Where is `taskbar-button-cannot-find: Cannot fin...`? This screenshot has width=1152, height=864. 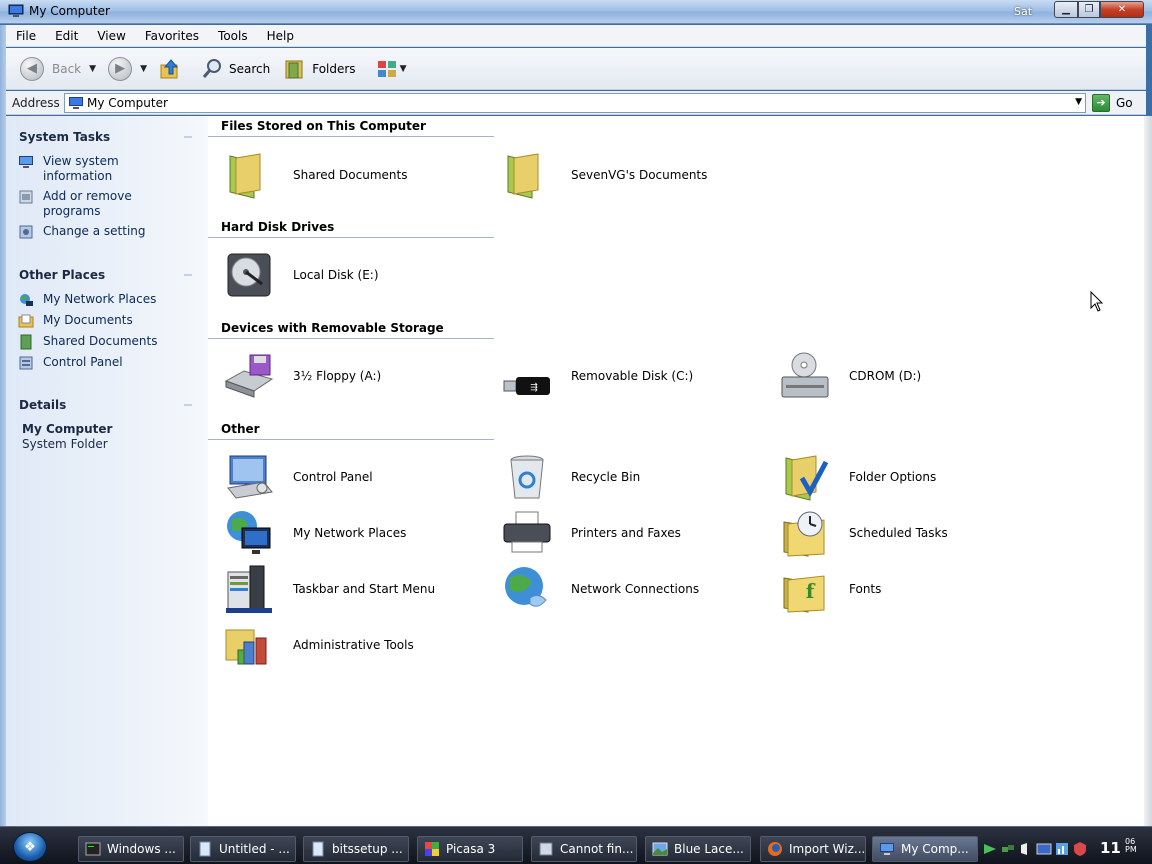
taskbar-button-cannot-find: Cannot fin... is located at coordinates (584, 849).